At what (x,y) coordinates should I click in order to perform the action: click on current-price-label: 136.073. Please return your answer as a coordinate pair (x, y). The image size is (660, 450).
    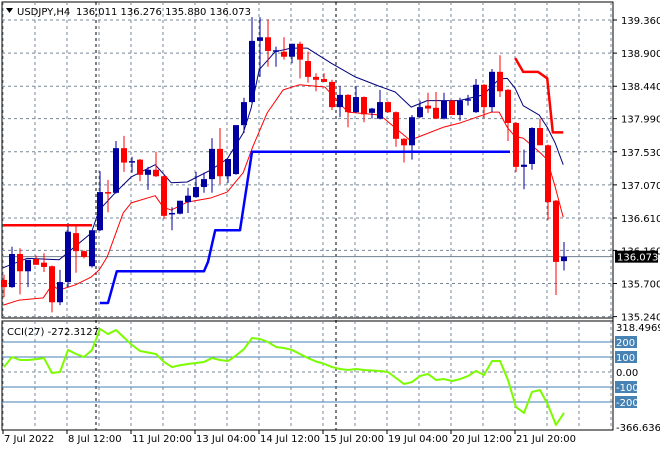
    Looking at the image, I should click on (637, 258).